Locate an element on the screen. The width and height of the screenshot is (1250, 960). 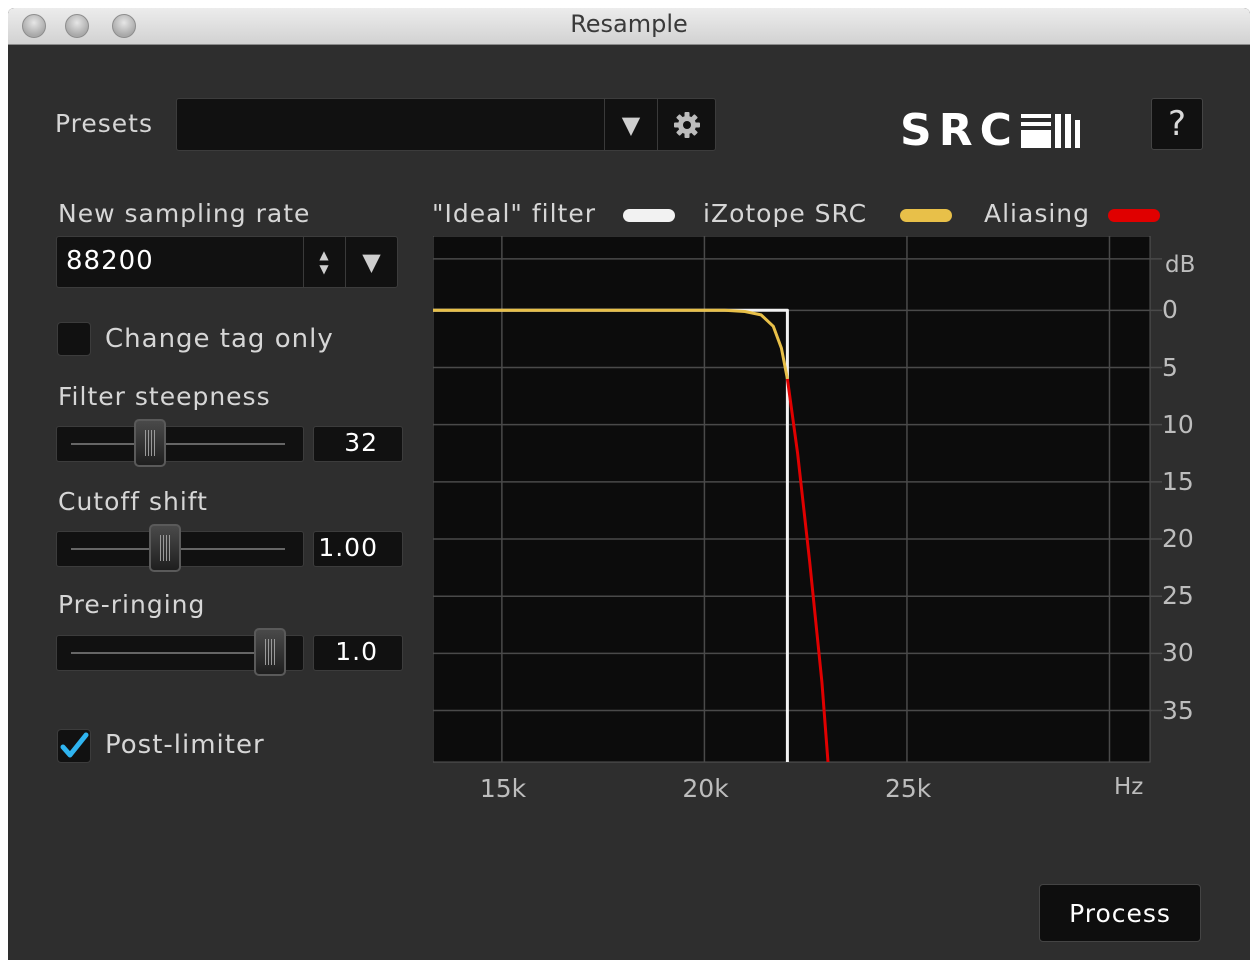
y-tick-label: 20 is located at coordinates (1178, 539).